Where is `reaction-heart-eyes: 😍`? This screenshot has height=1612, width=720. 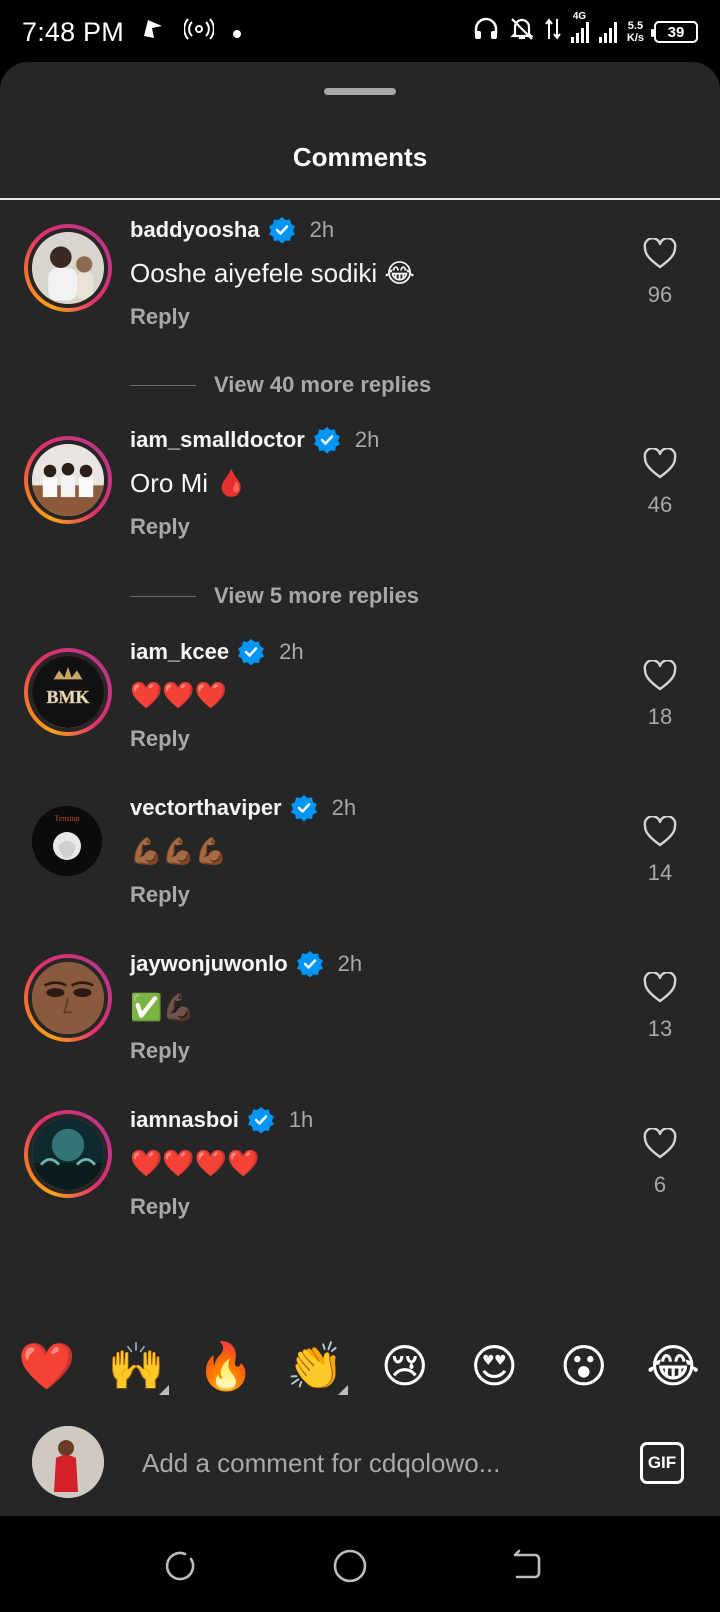
reaction-heart-eyes: 😍 is located at coordinates (494, 1366).